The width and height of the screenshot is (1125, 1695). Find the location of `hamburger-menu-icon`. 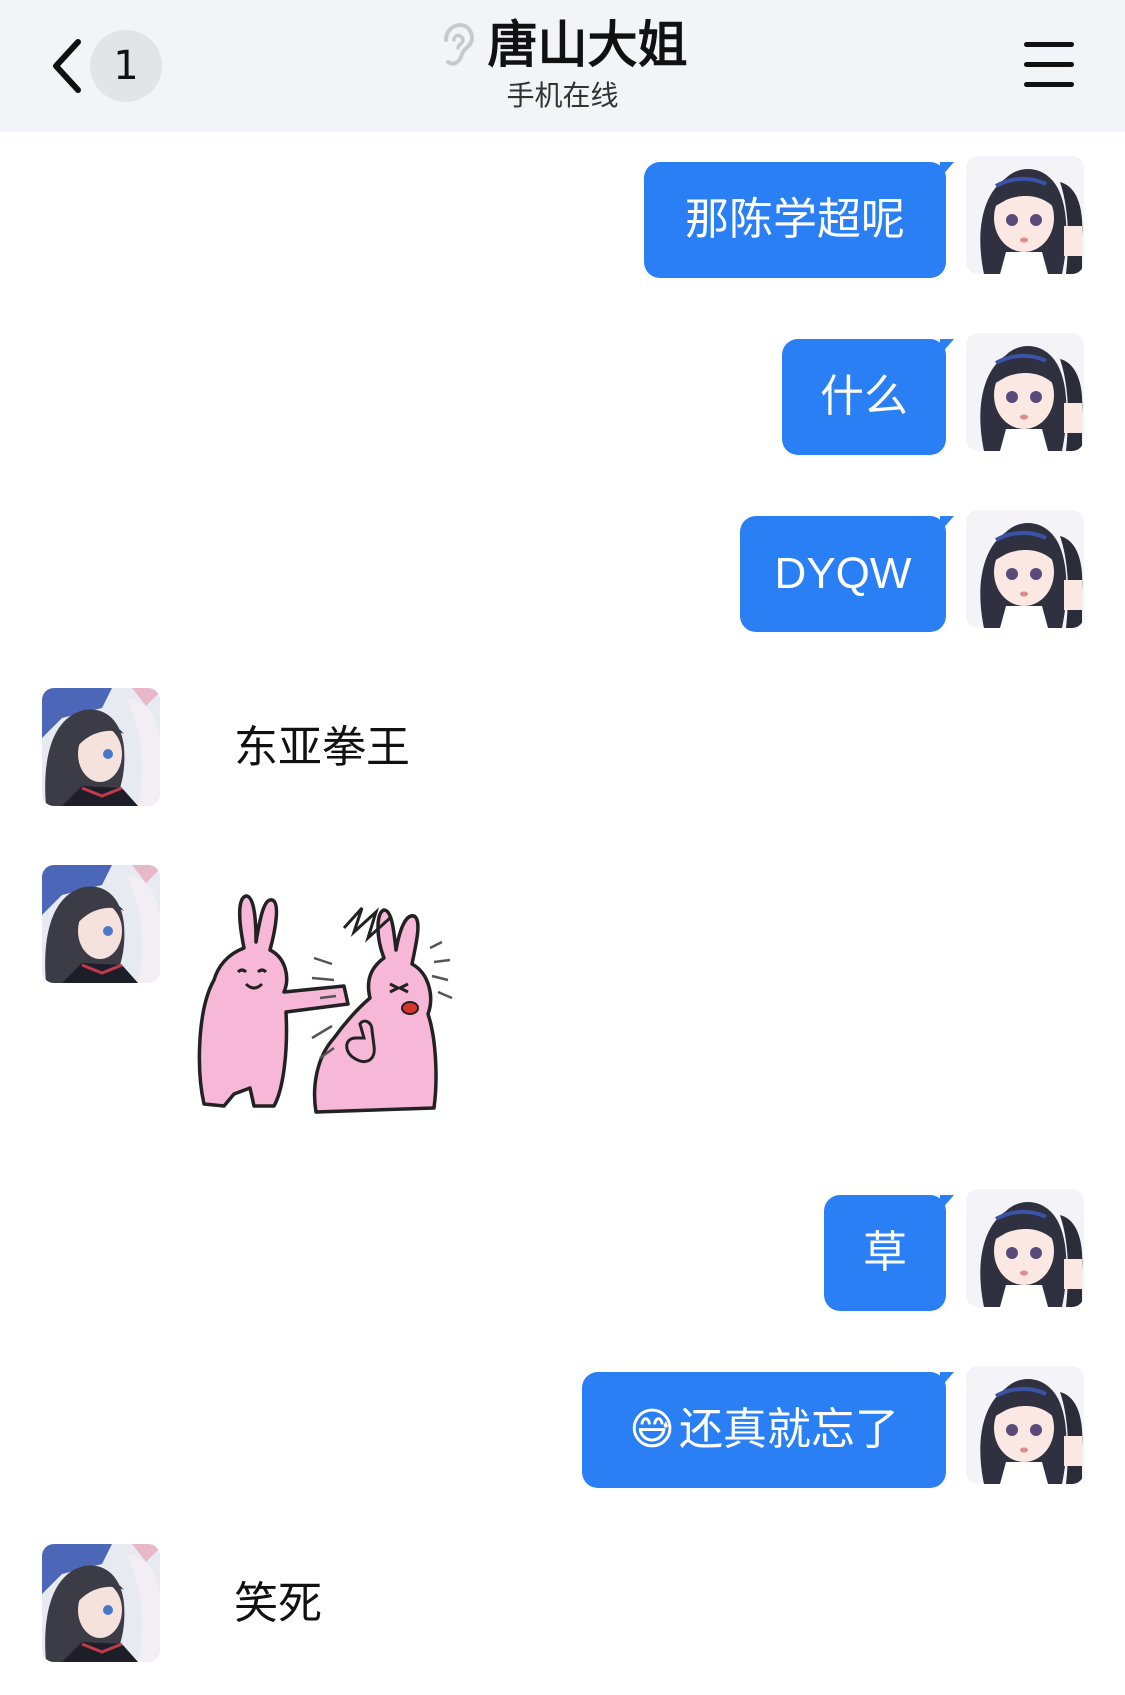

hamburger-menu-icon is located at coordinates (1047, 66).